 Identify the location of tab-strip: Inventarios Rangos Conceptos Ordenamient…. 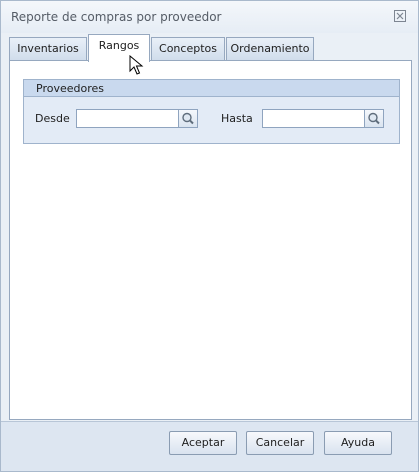
(210, 48).